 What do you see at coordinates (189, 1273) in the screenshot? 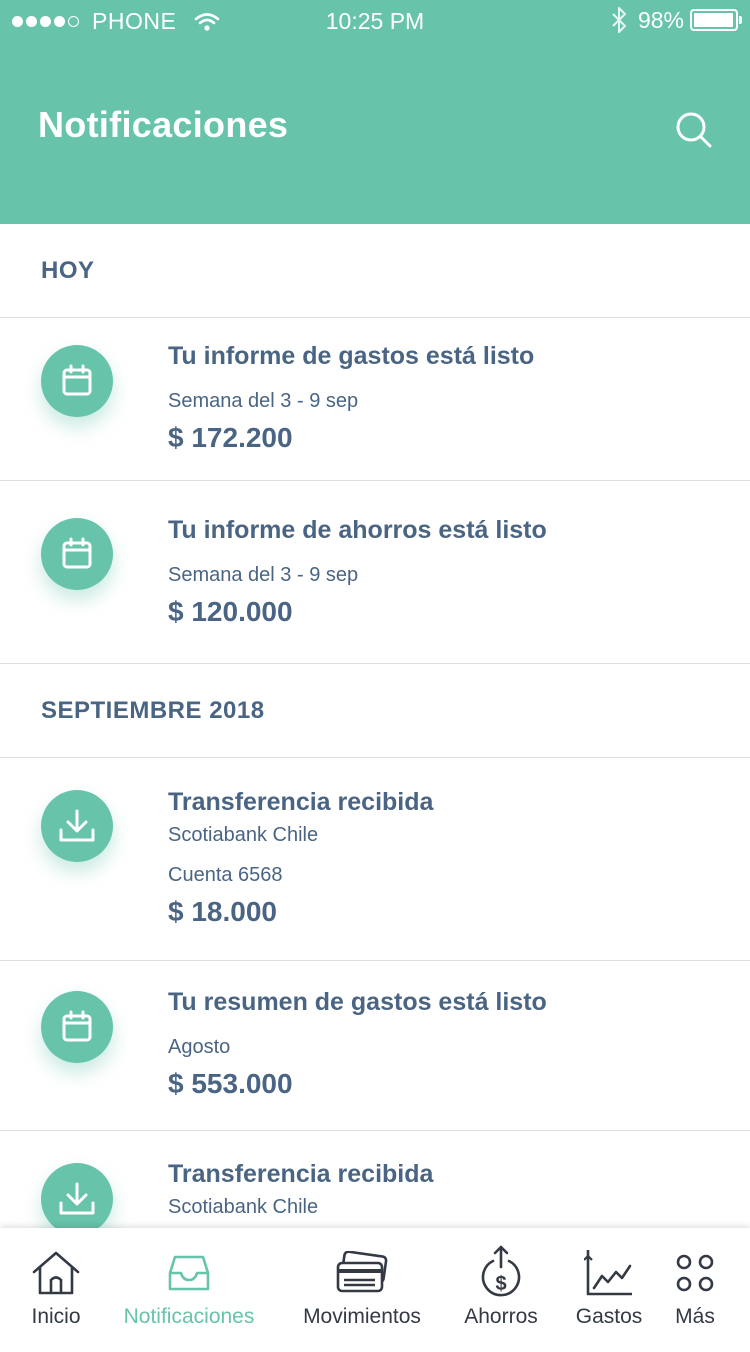
I see `inbox-icon` at bounding box center [189, 1273].